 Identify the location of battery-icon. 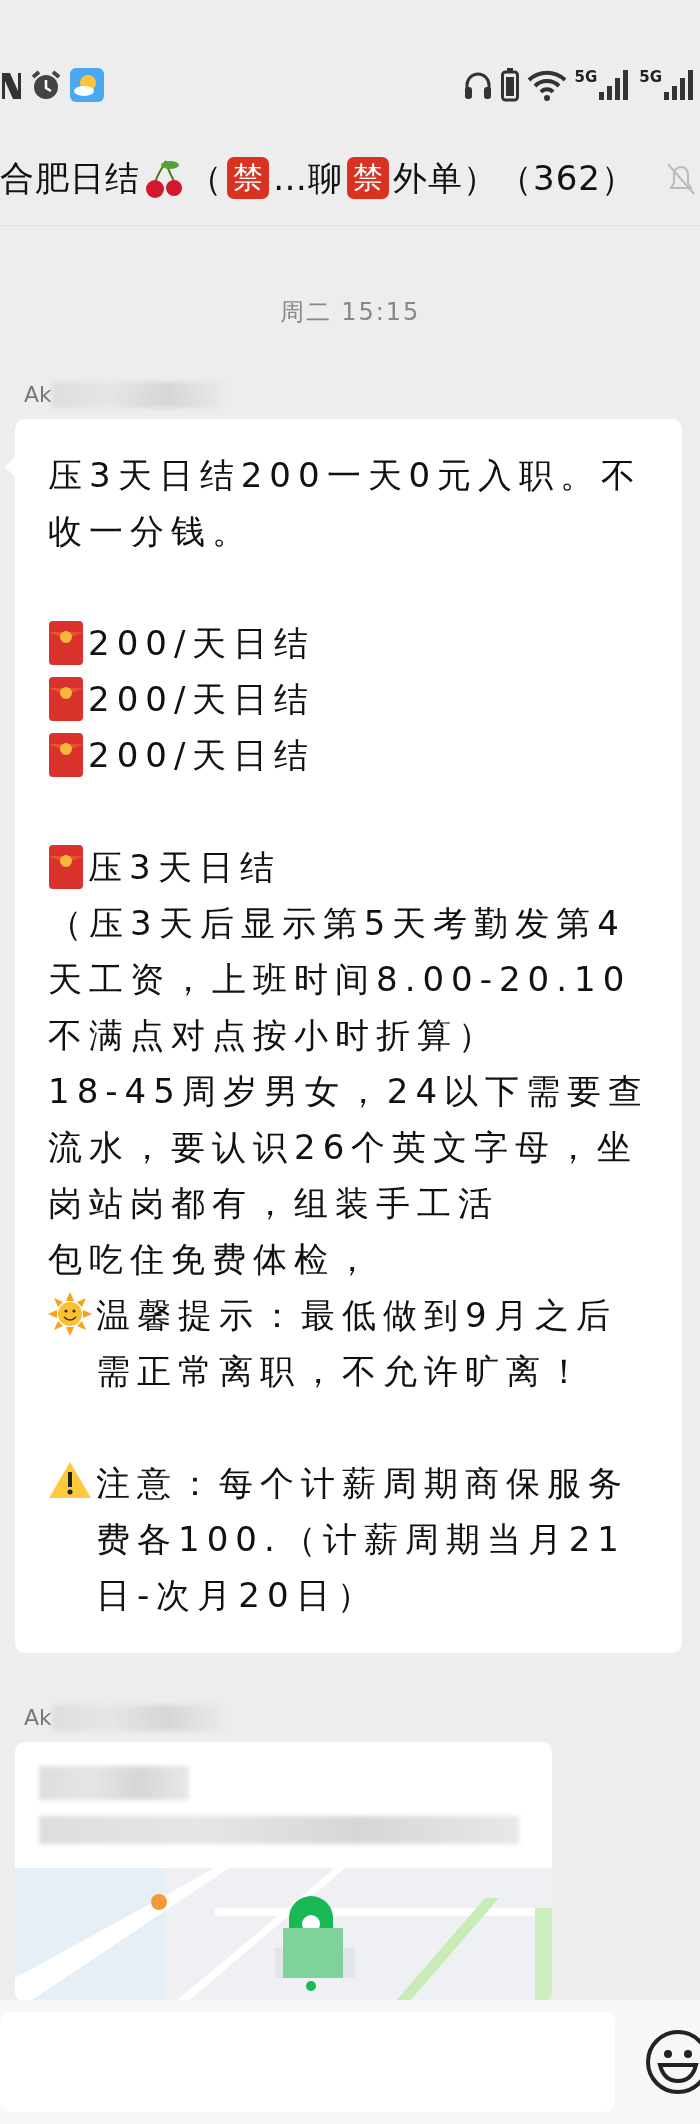
(509, 85).